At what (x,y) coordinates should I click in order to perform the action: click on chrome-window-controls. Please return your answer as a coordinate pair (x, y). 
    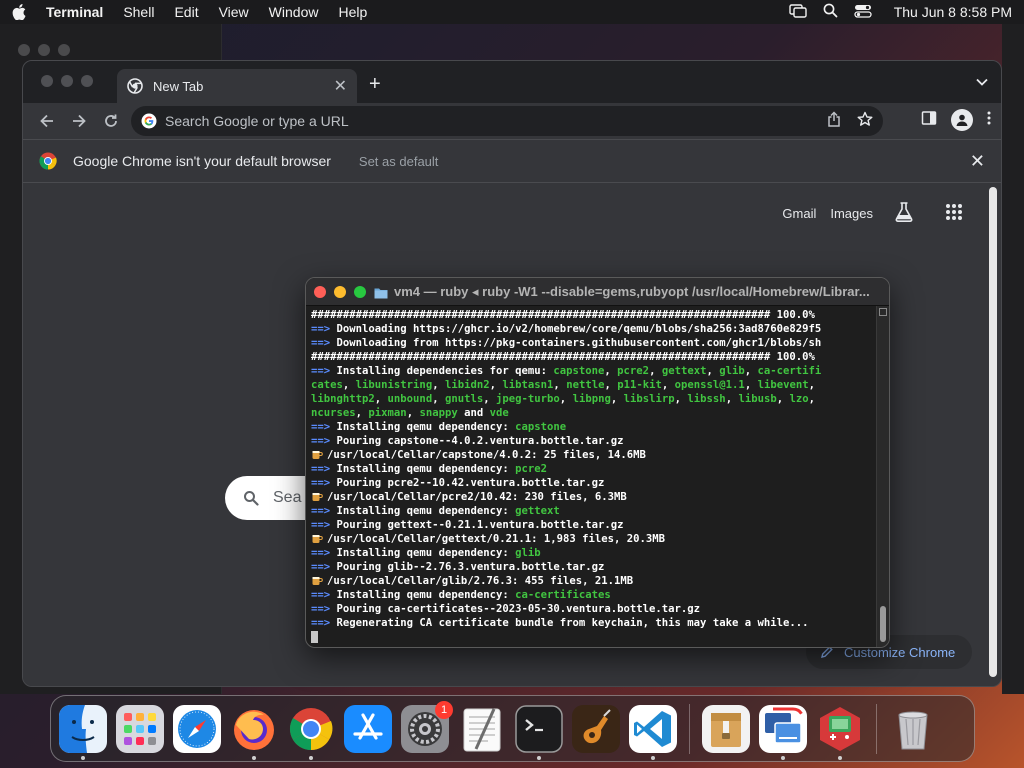
    Looking at the image, I should click on (67, 81).